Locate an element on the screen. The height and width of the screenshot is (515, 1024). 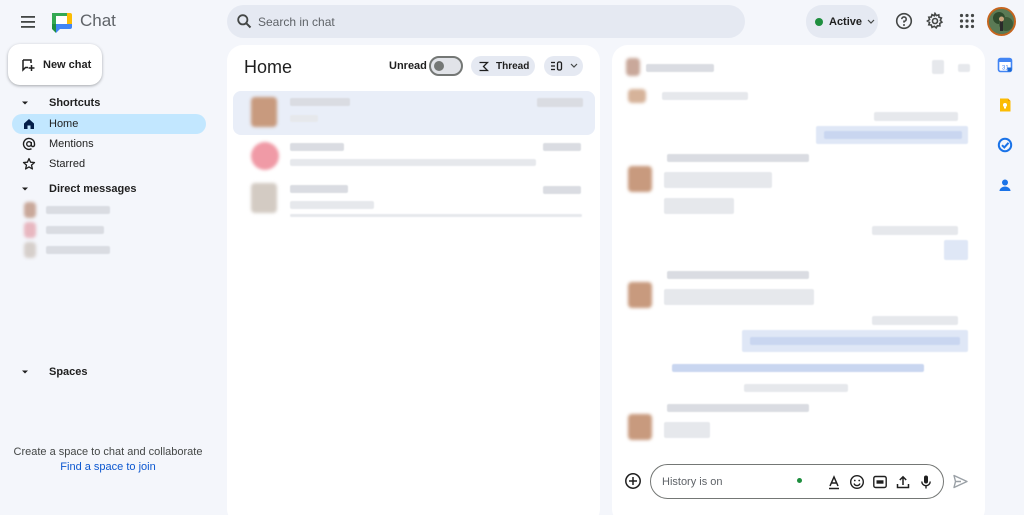
conversation-header is located at coordinates (801, 68).